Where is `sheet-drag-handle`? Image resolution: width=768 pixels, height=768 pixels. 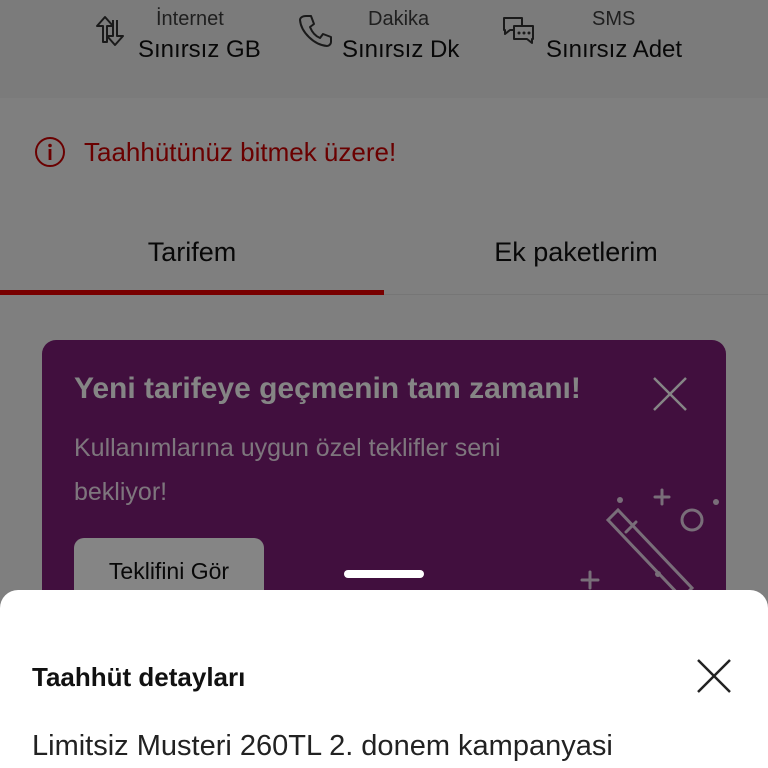
sheet-drag-handle is located at coordinates (384, 574).